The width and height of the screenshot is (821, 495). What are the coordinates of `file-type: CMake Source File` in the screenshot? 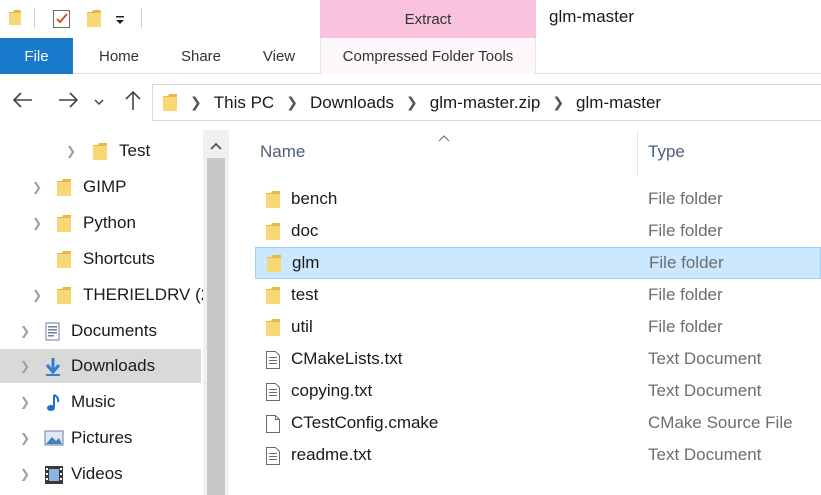 It's located at (720, 422).